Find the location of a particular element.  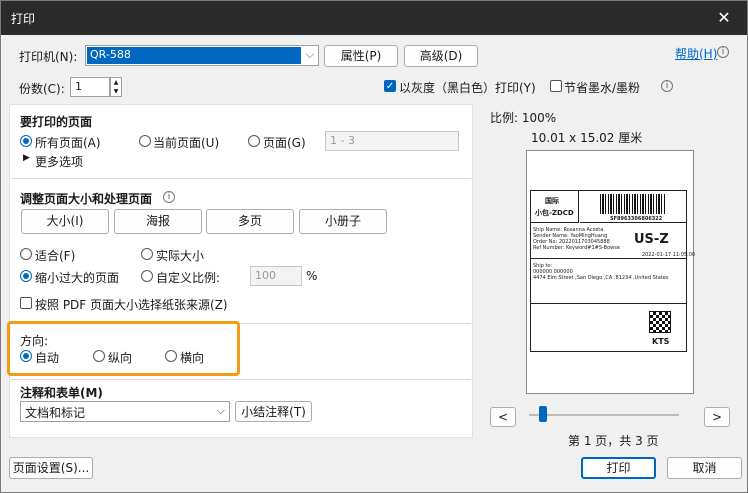

grayscale-checkbox: ✓ is located at coordinates (390, 86).